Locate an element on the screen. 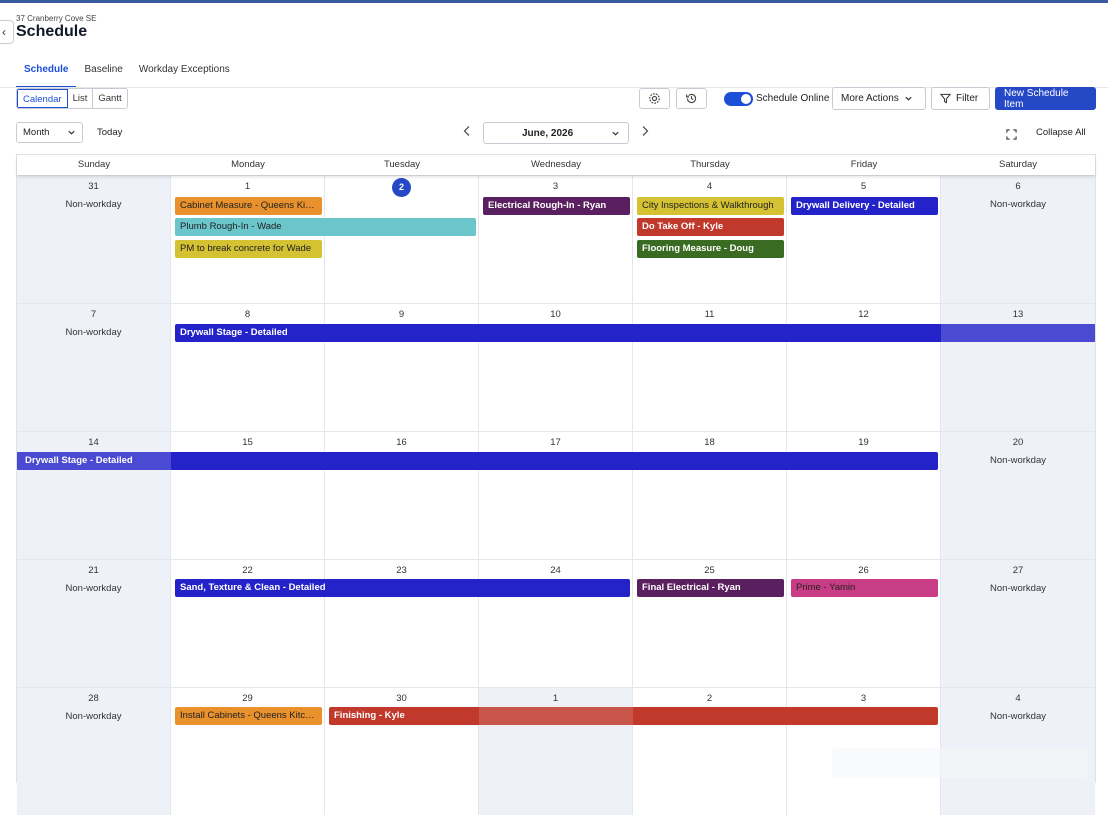 The image size is (1108, 815). day-number: 6 is located at coordinates (1018, 186).